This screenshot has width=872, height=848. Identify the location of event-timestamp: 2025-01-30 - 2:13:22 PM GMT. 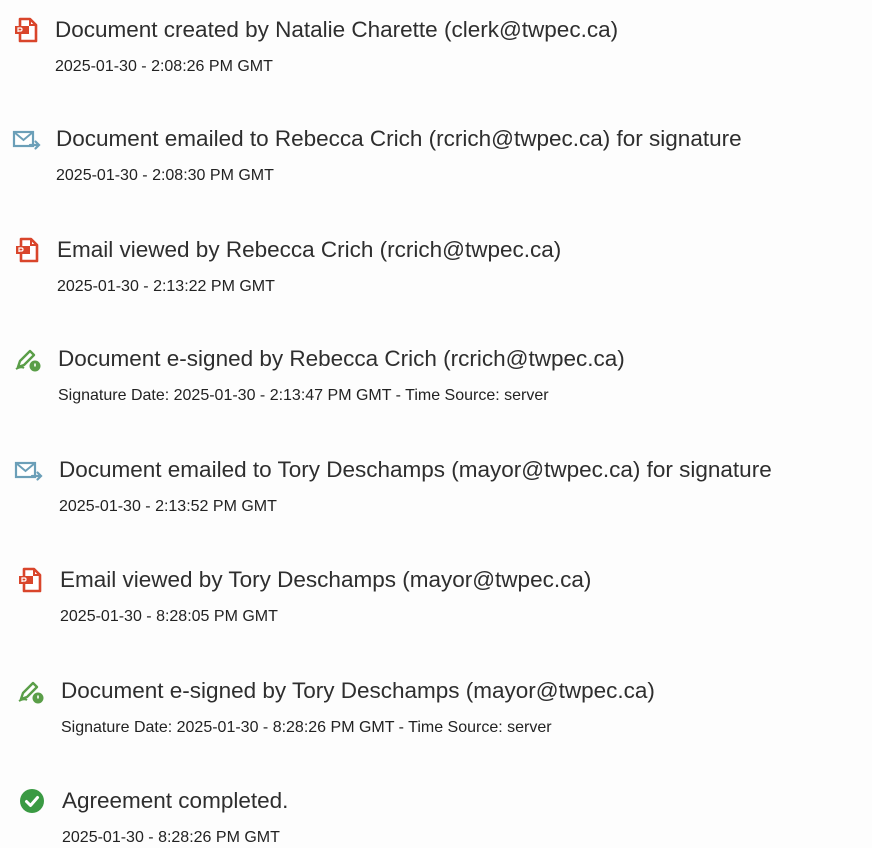
(166, 286).